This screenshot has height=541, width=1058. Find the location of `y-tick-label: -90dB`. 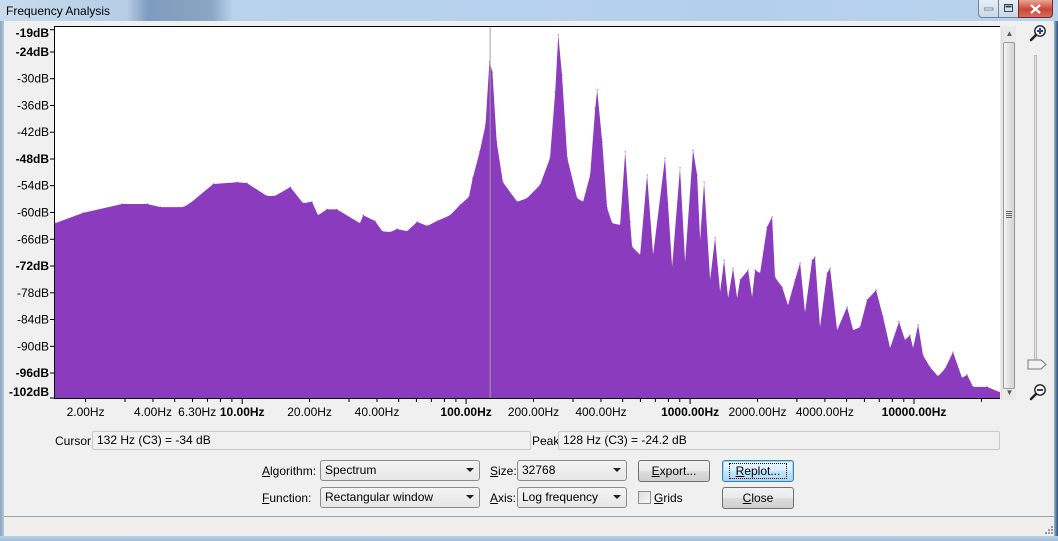

y-tick-label: -90dB is located at coordinates (33, 346).